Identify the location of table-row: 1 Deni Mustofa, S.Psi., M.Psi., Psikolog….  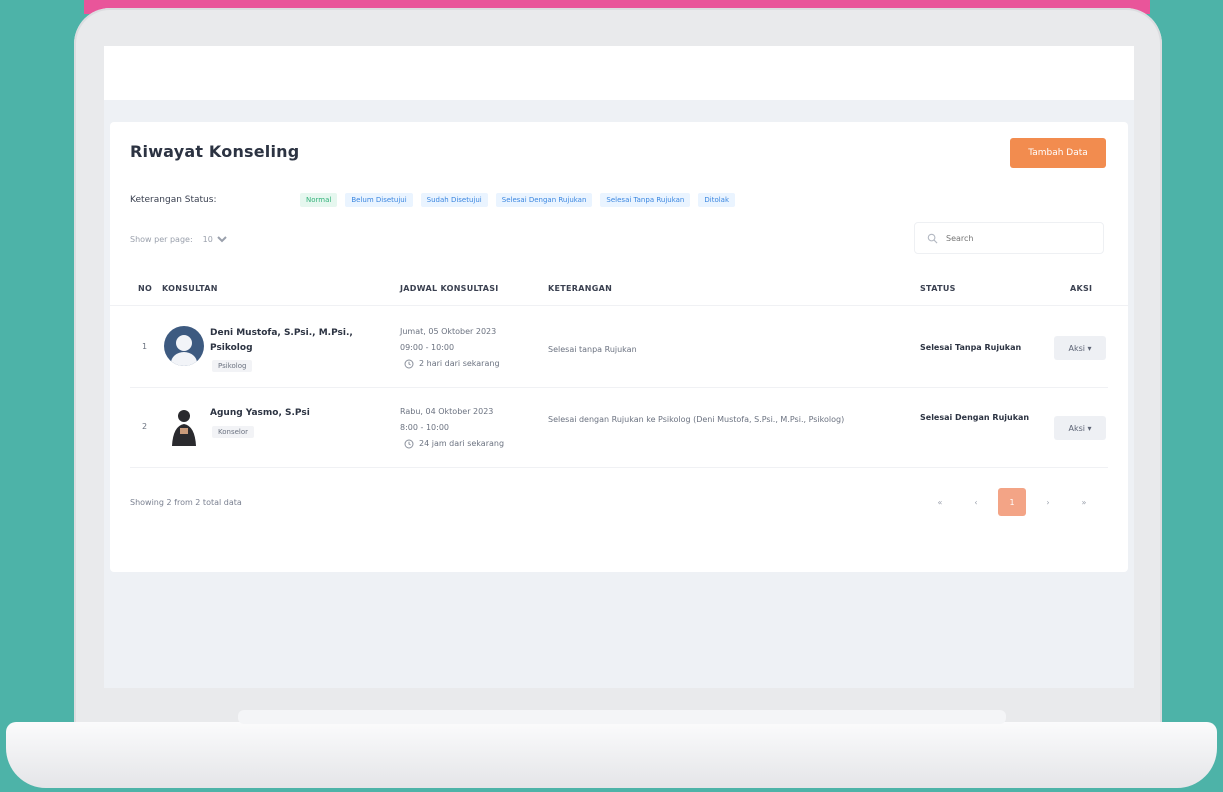
(619, 348).